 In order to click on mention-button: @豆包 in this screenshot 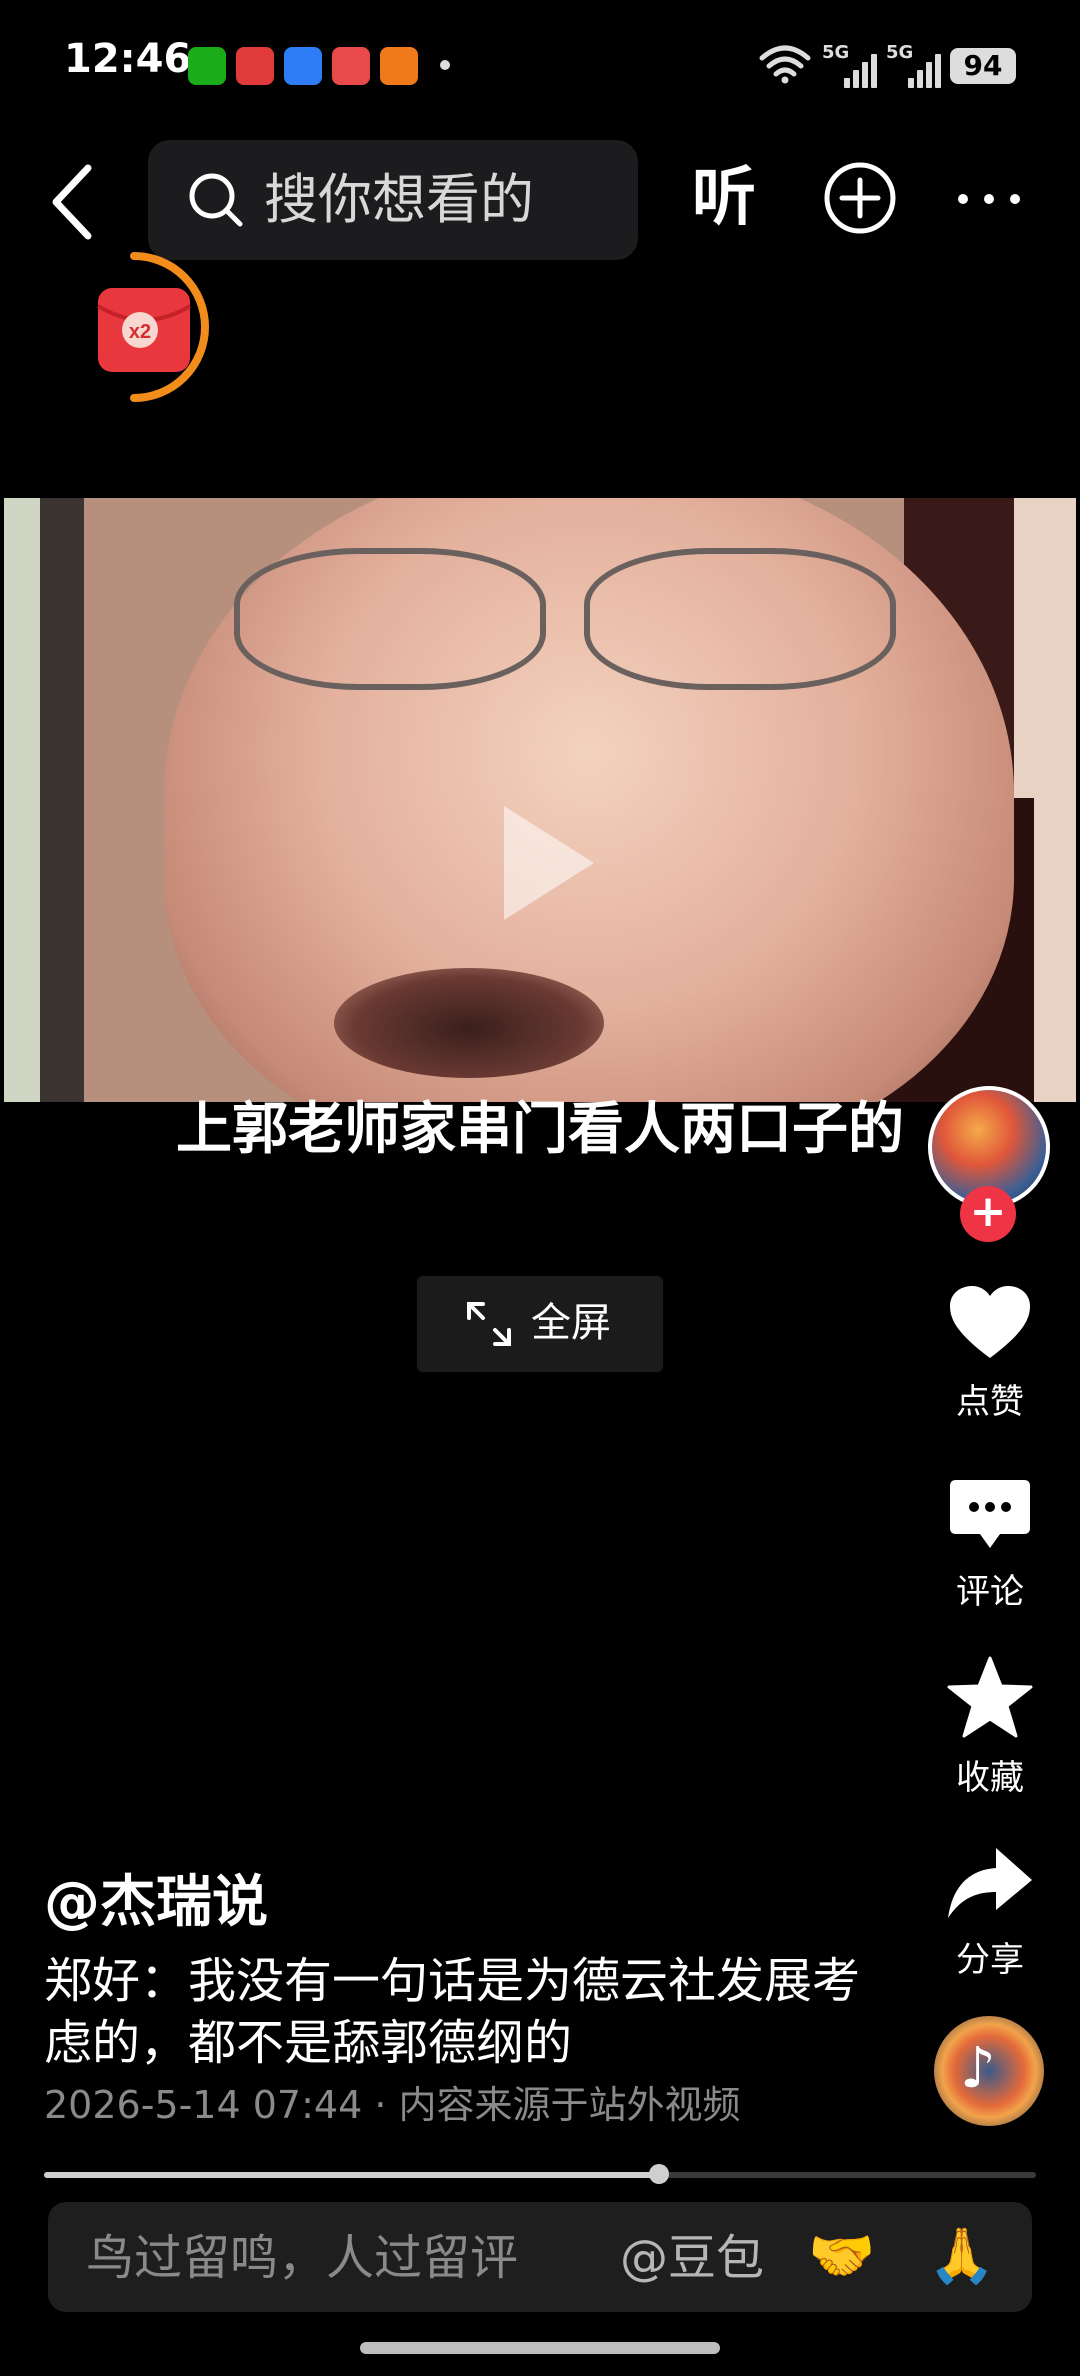, I will do `click(692, 2258)`.